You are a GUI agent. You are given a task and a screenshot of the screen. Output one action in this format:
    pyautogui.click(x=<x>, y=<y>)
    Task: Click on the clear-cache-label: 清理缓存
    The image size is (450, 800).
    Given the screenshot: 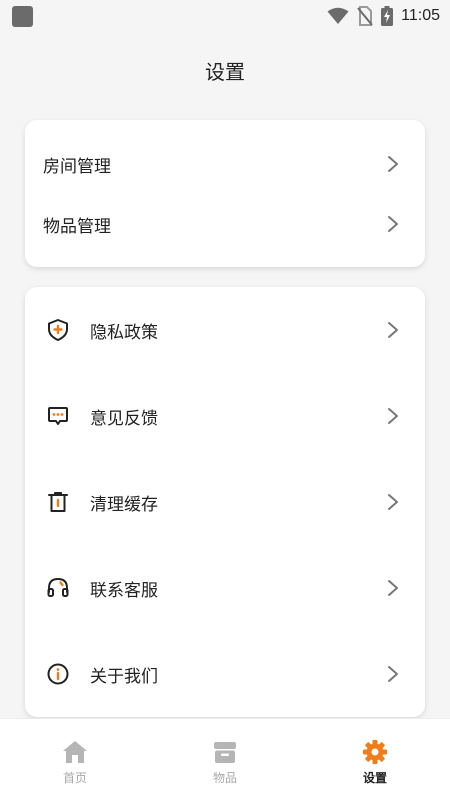 What is the action you would take?
    pyautogui.click(x=124, y=504)
    